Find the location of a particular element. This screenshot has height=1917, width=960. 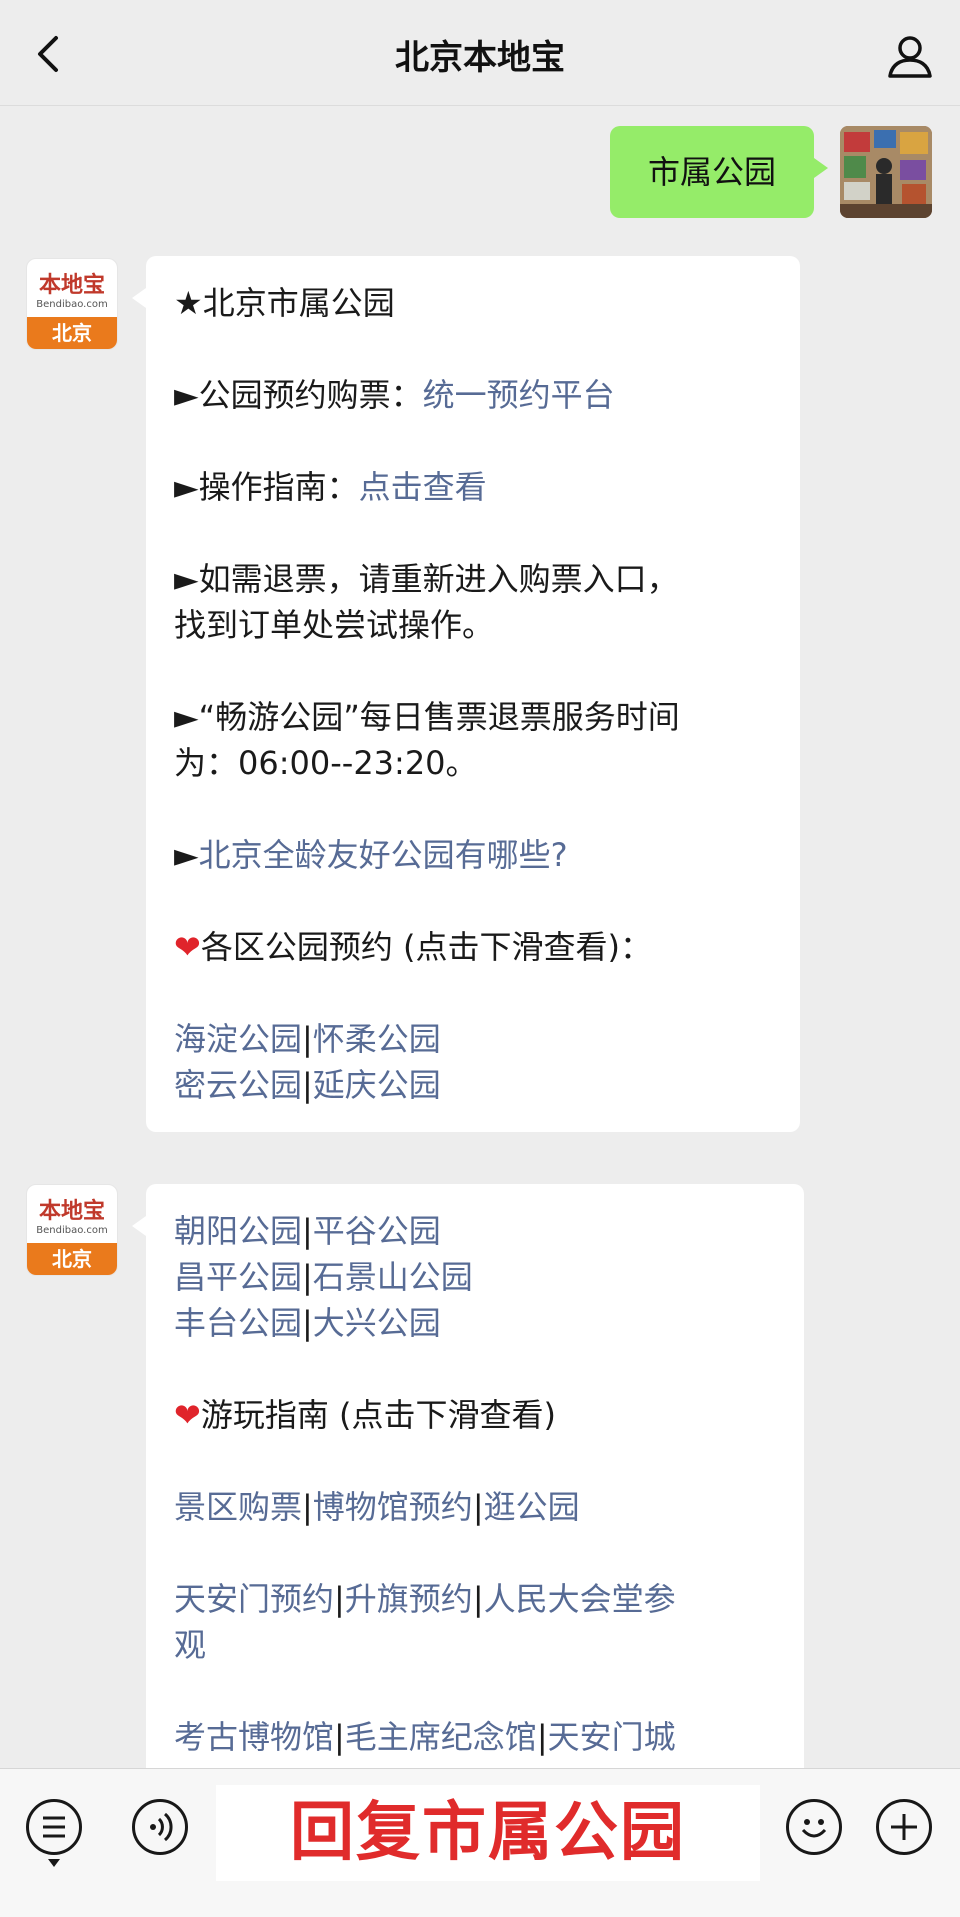

park-link: 朝阳公园 is located at coordinates (238, 1231).